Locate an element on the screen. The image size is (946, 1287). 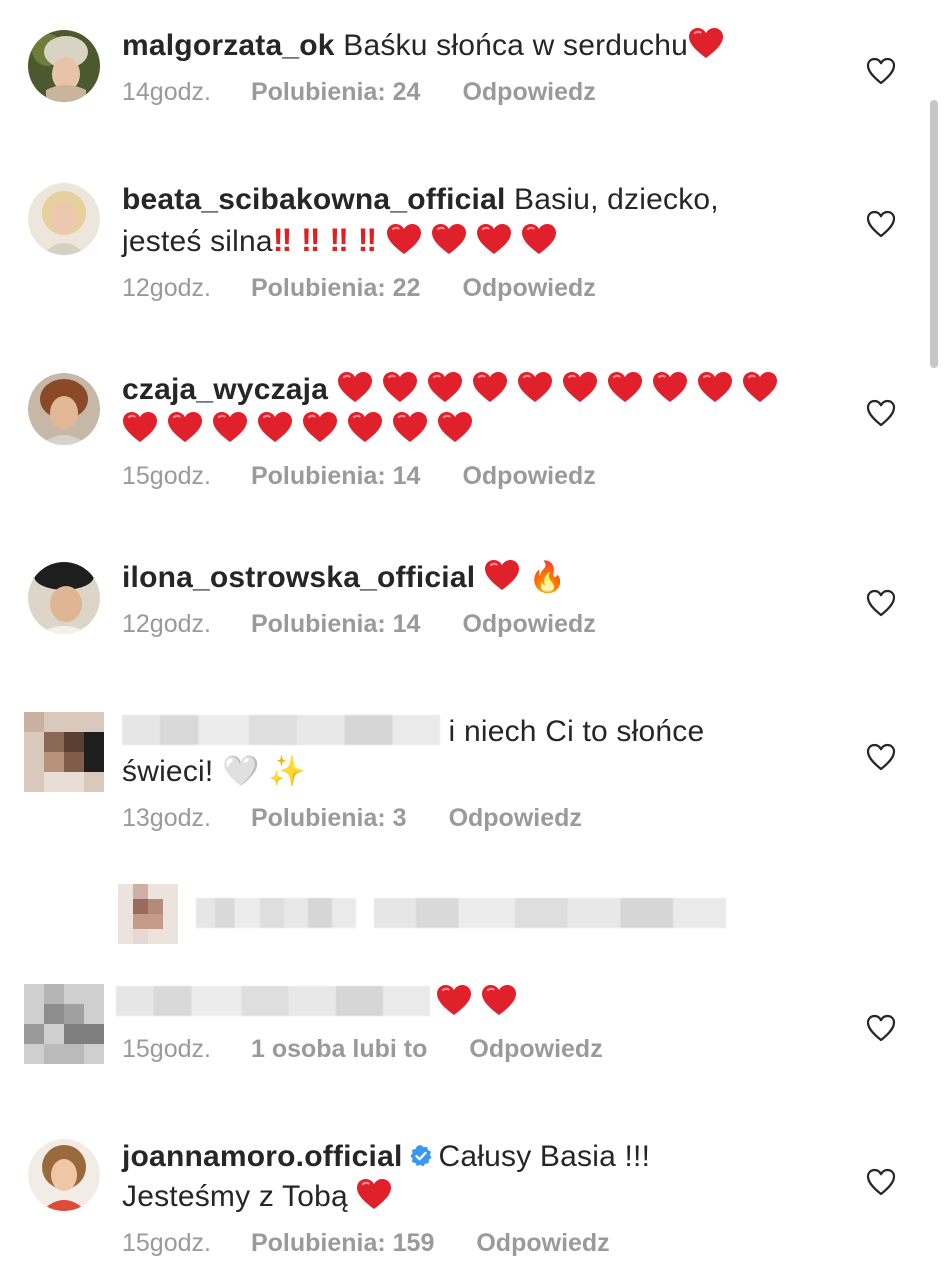
sparkles-icon: ✨ is located at coordinates (287, 771).